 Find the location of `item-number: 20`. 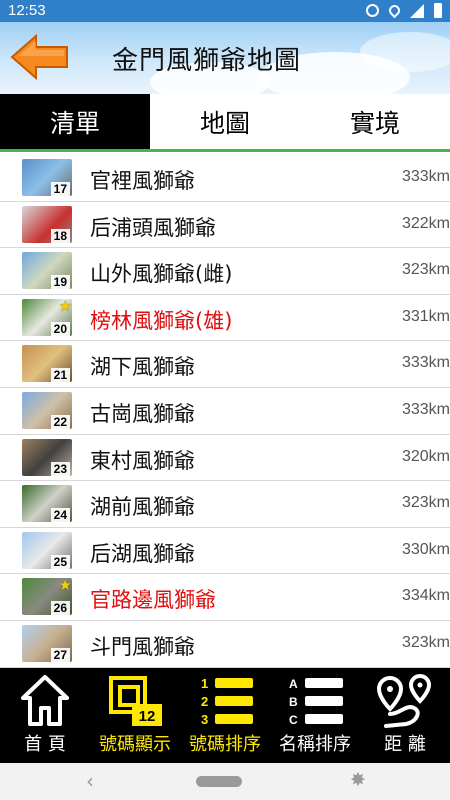

item-number: 20 is located at coordinates (60, 328).